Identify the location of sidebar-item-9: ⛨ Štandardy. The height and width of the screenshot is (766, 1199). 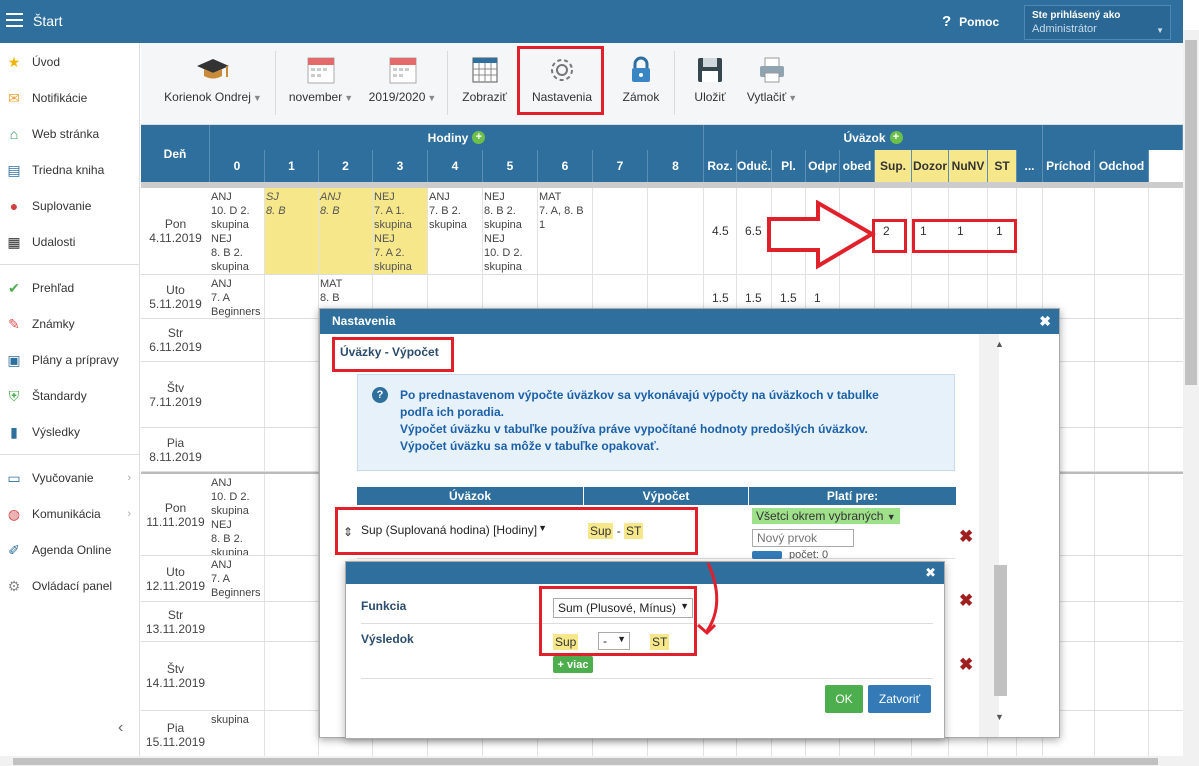
(69, 396).